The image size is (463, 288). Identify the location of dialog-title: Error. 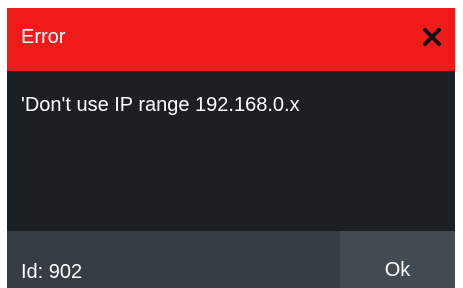
(43, 37).